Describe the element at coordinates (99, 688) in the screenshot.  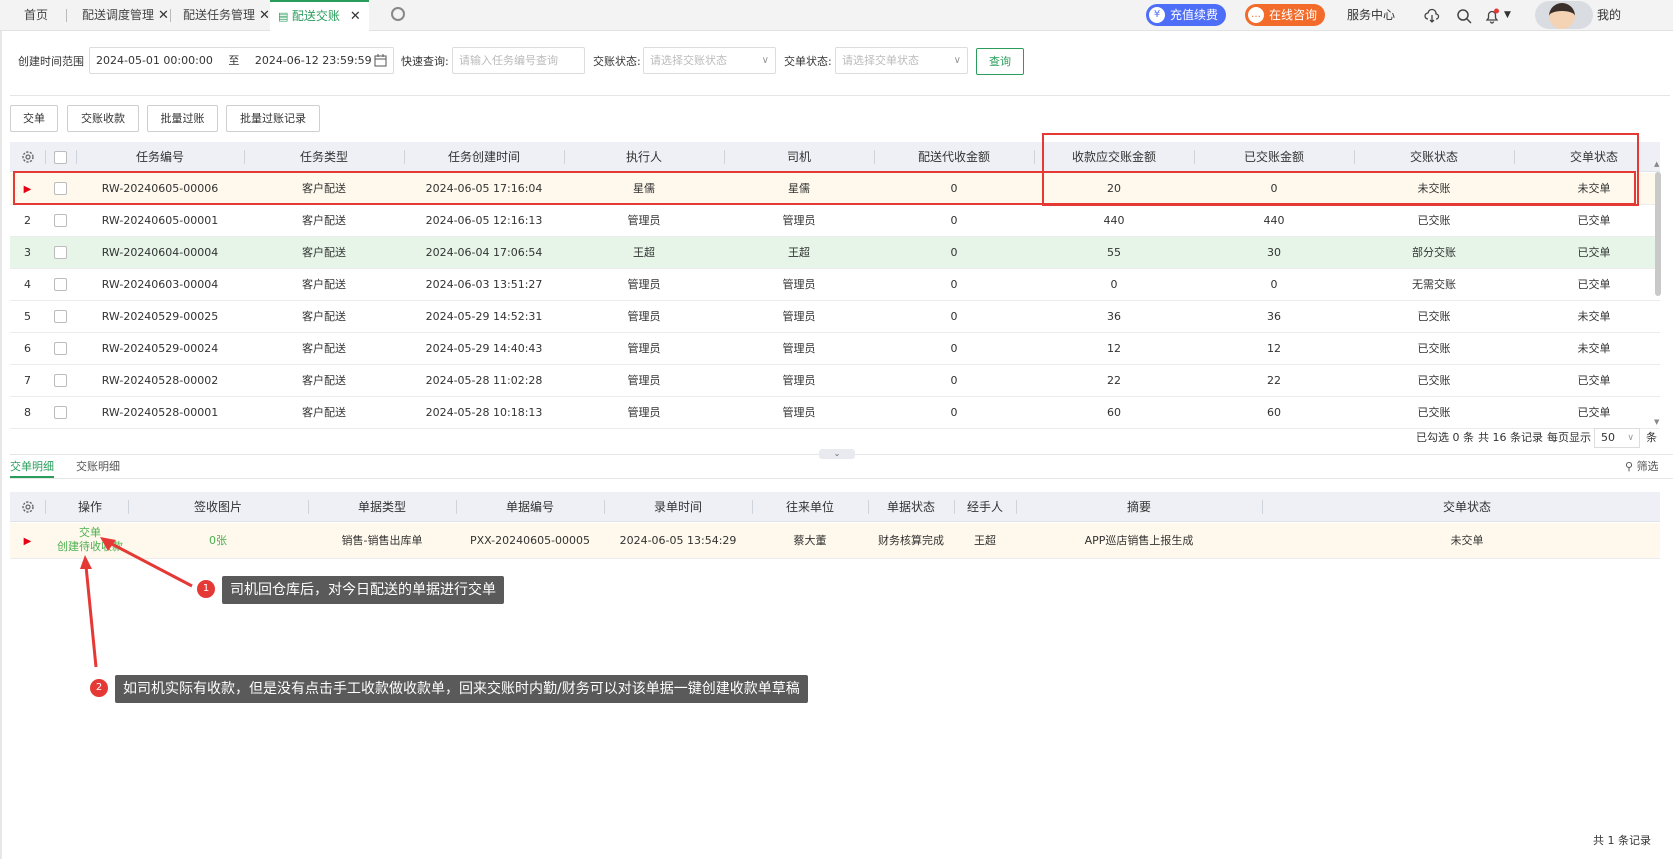
I see `annotation-badge-2: 2` at that location.